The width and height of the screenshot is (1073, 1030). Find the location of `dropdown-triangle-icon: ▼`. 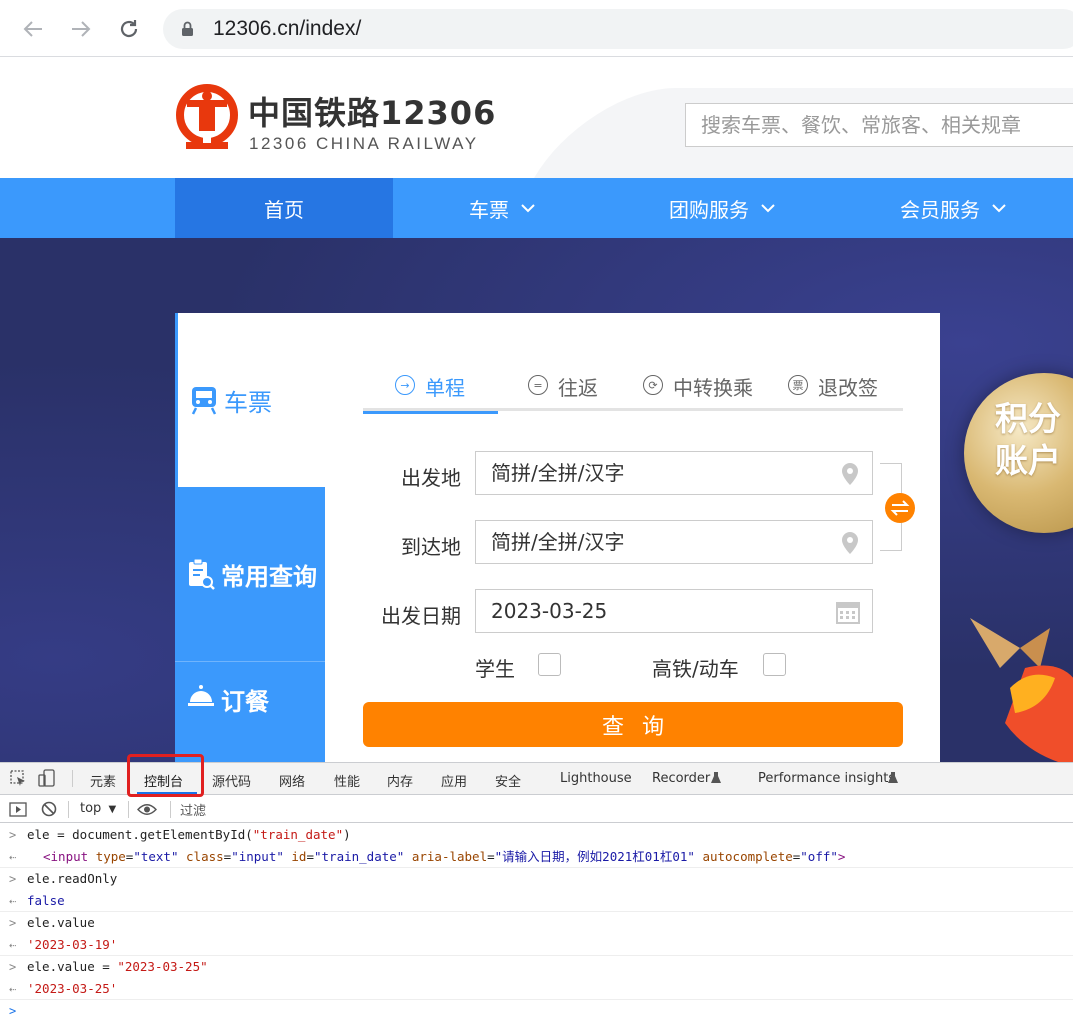

dropdown-triangle-icon: ▼ is located at coordinates (112, 809).